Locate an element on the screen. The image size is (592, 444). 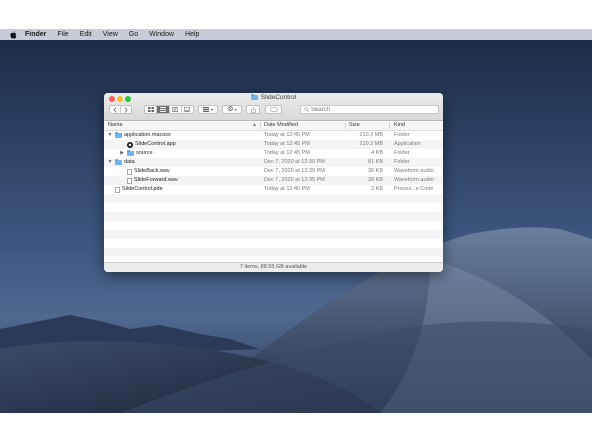
chevron-left-icon is located at coordinates (115, 109).